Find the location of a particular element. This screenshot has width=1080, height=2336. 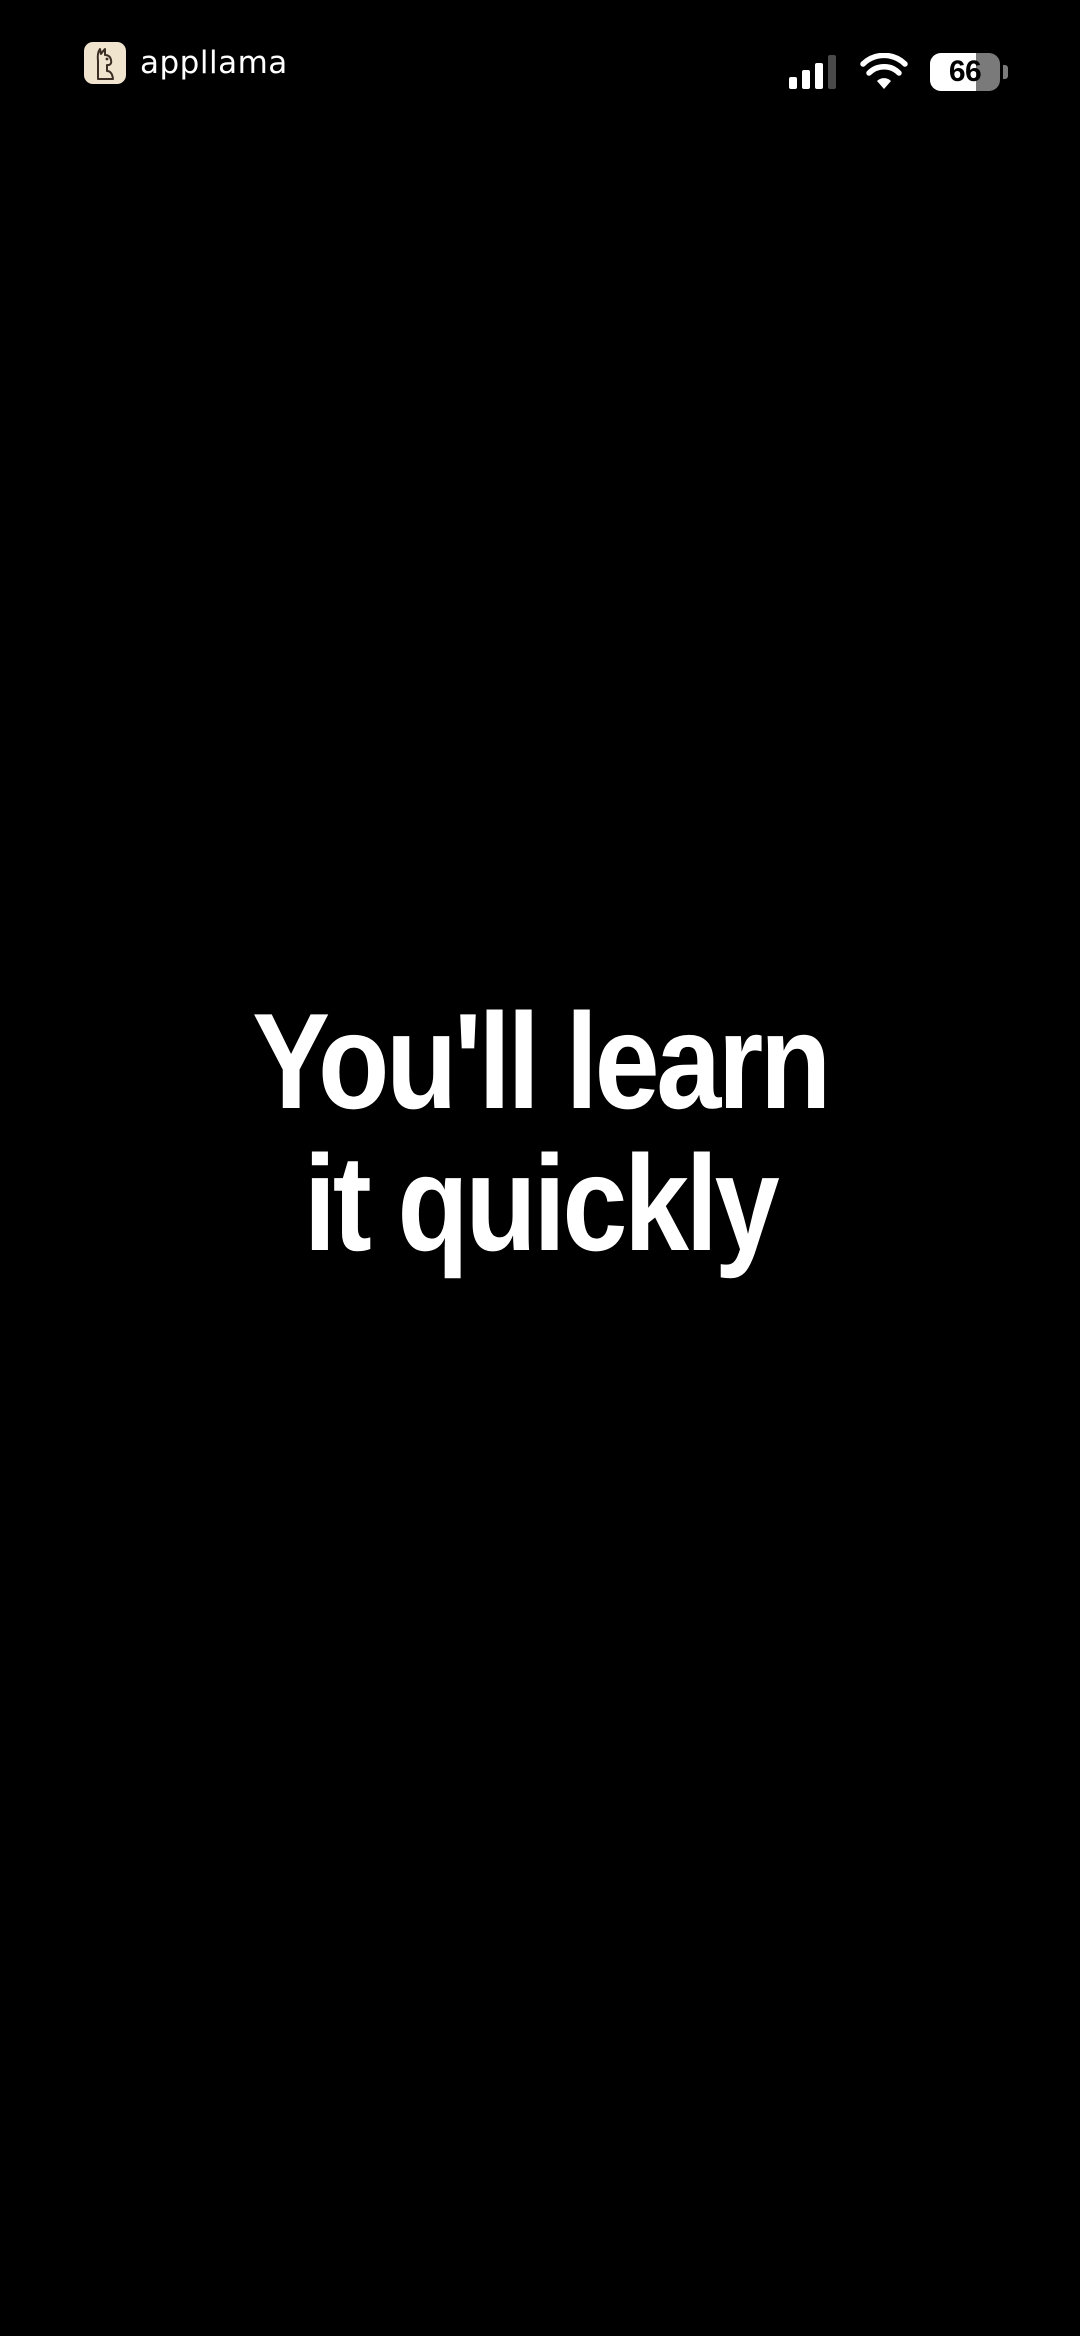

brand: appllama is located at coordinates (186, 63).